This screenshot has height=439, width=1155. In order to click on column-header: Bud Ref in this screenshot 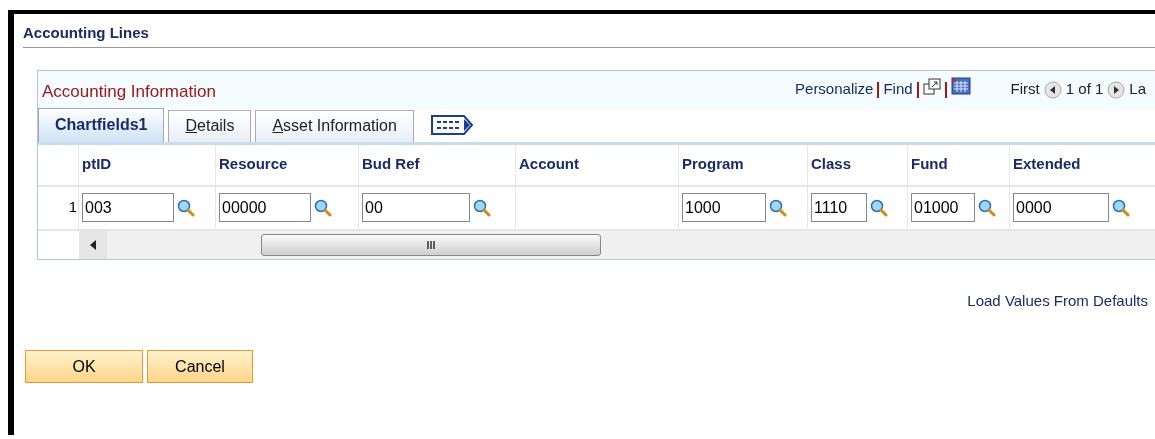, I will do `click(391, 164)`.